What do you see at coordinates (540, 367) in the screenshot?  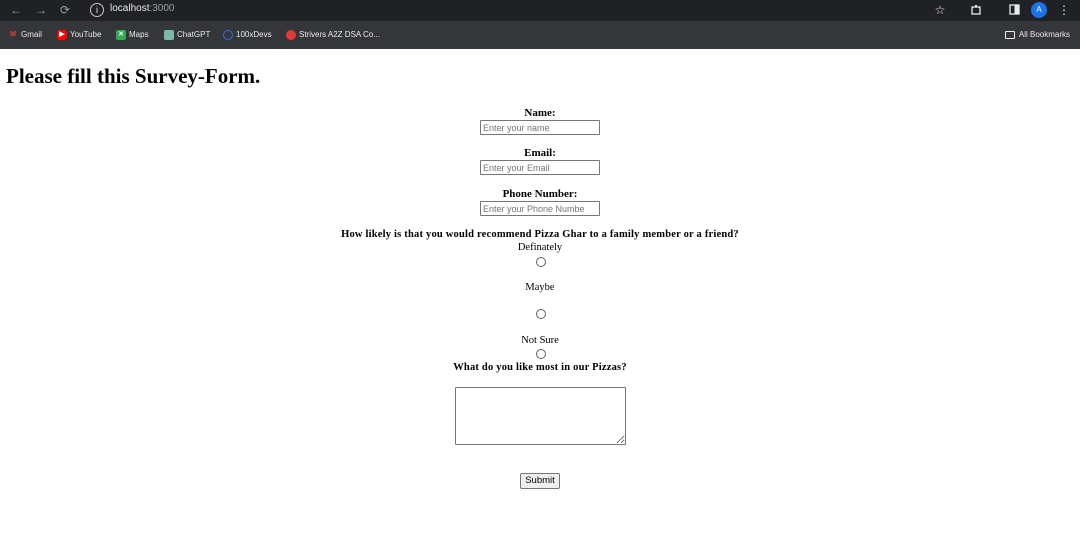 I see `like-question: What do you like most in our Pizzas?` at bounding box center [540, 367].